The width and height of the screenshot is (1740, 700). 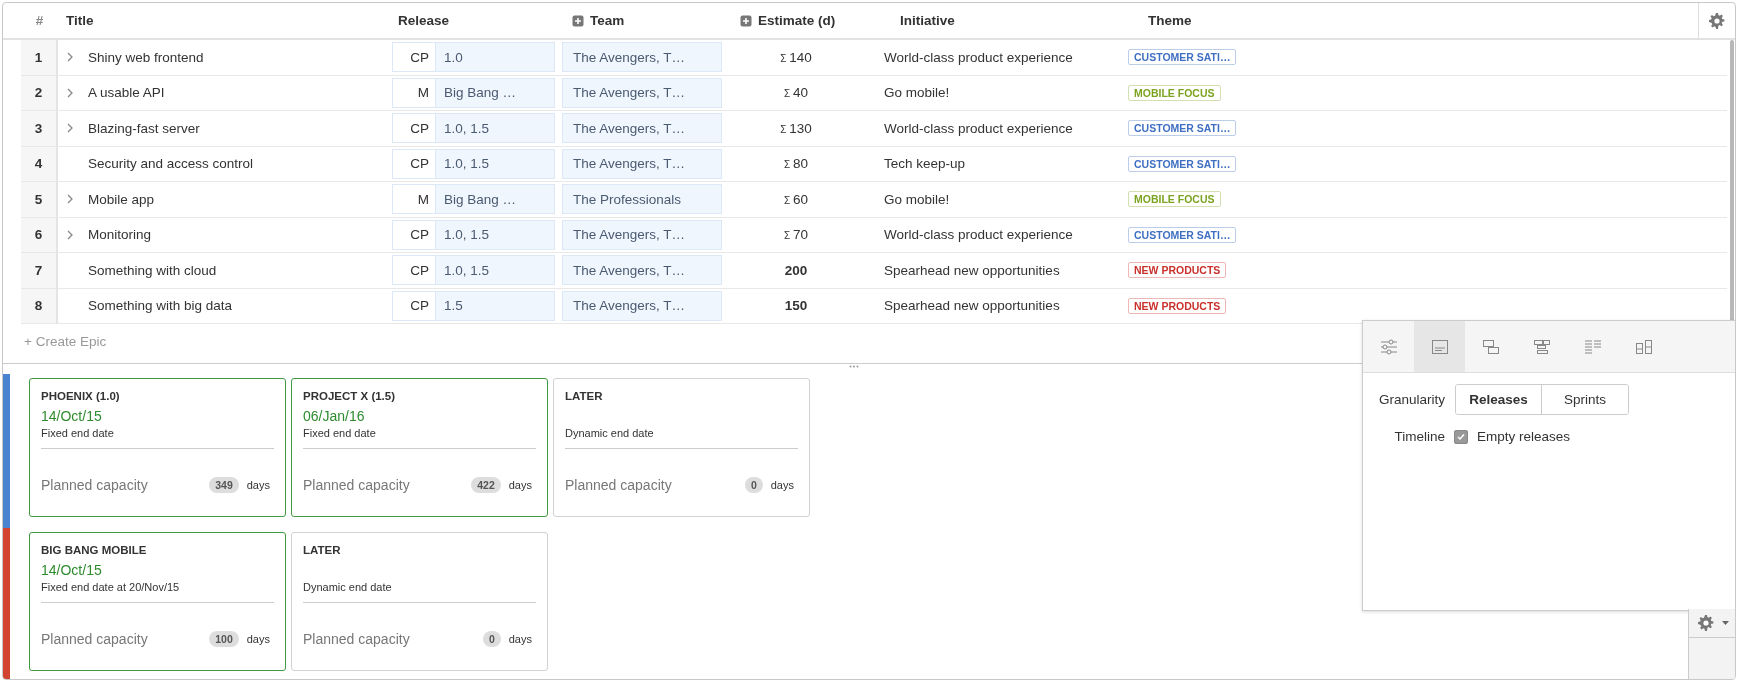 I want to click on row-number: 7, so click(x=39, y=270).